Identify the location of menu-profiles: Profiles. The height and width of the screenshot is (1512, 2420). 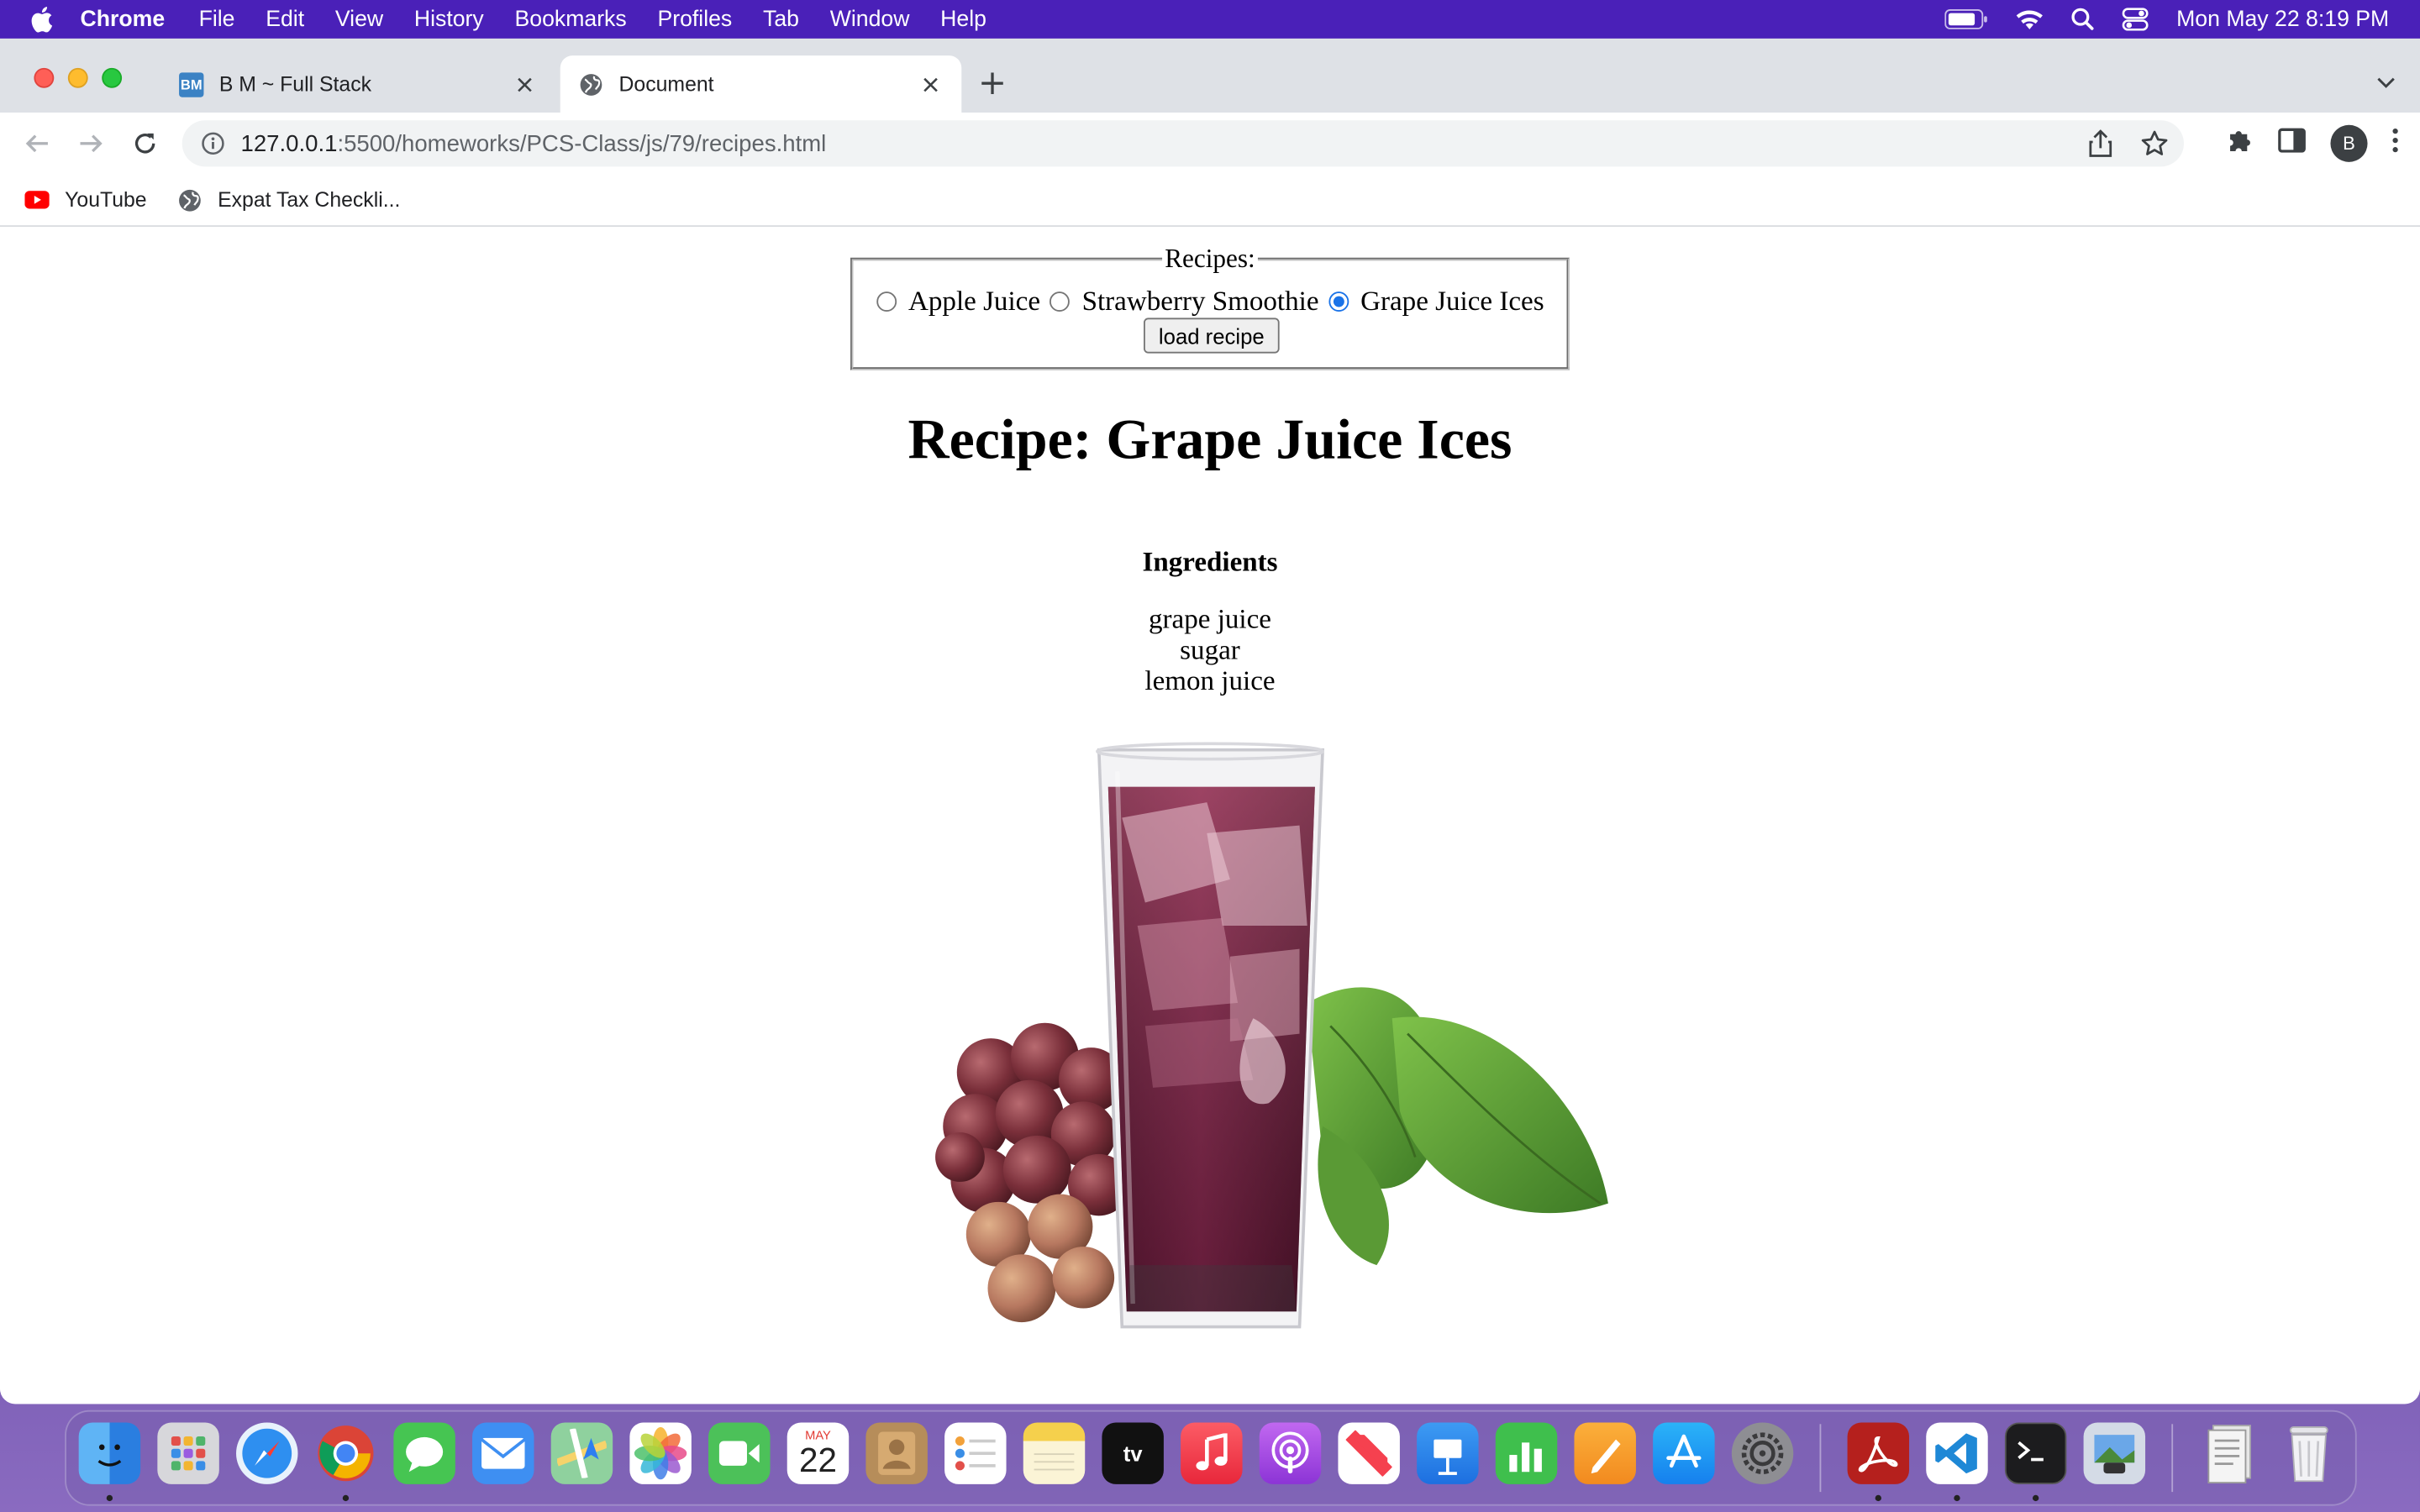
(694, 19).